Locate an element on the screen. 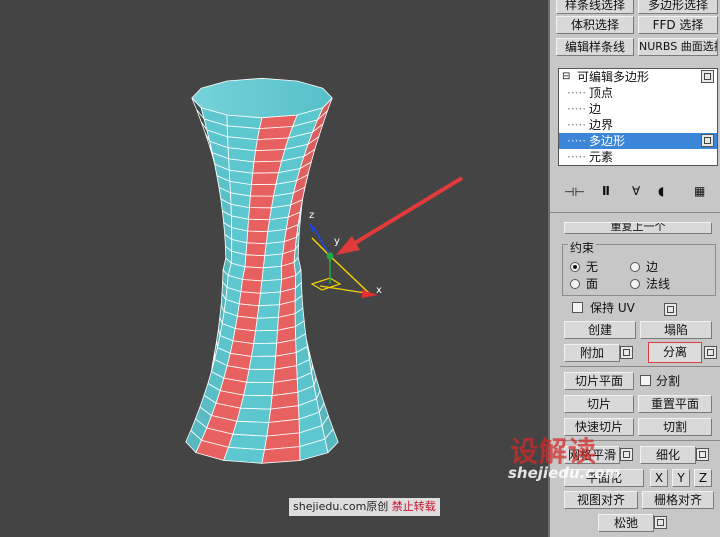  constraint-normal-radio is located at coordinates (635, 284).